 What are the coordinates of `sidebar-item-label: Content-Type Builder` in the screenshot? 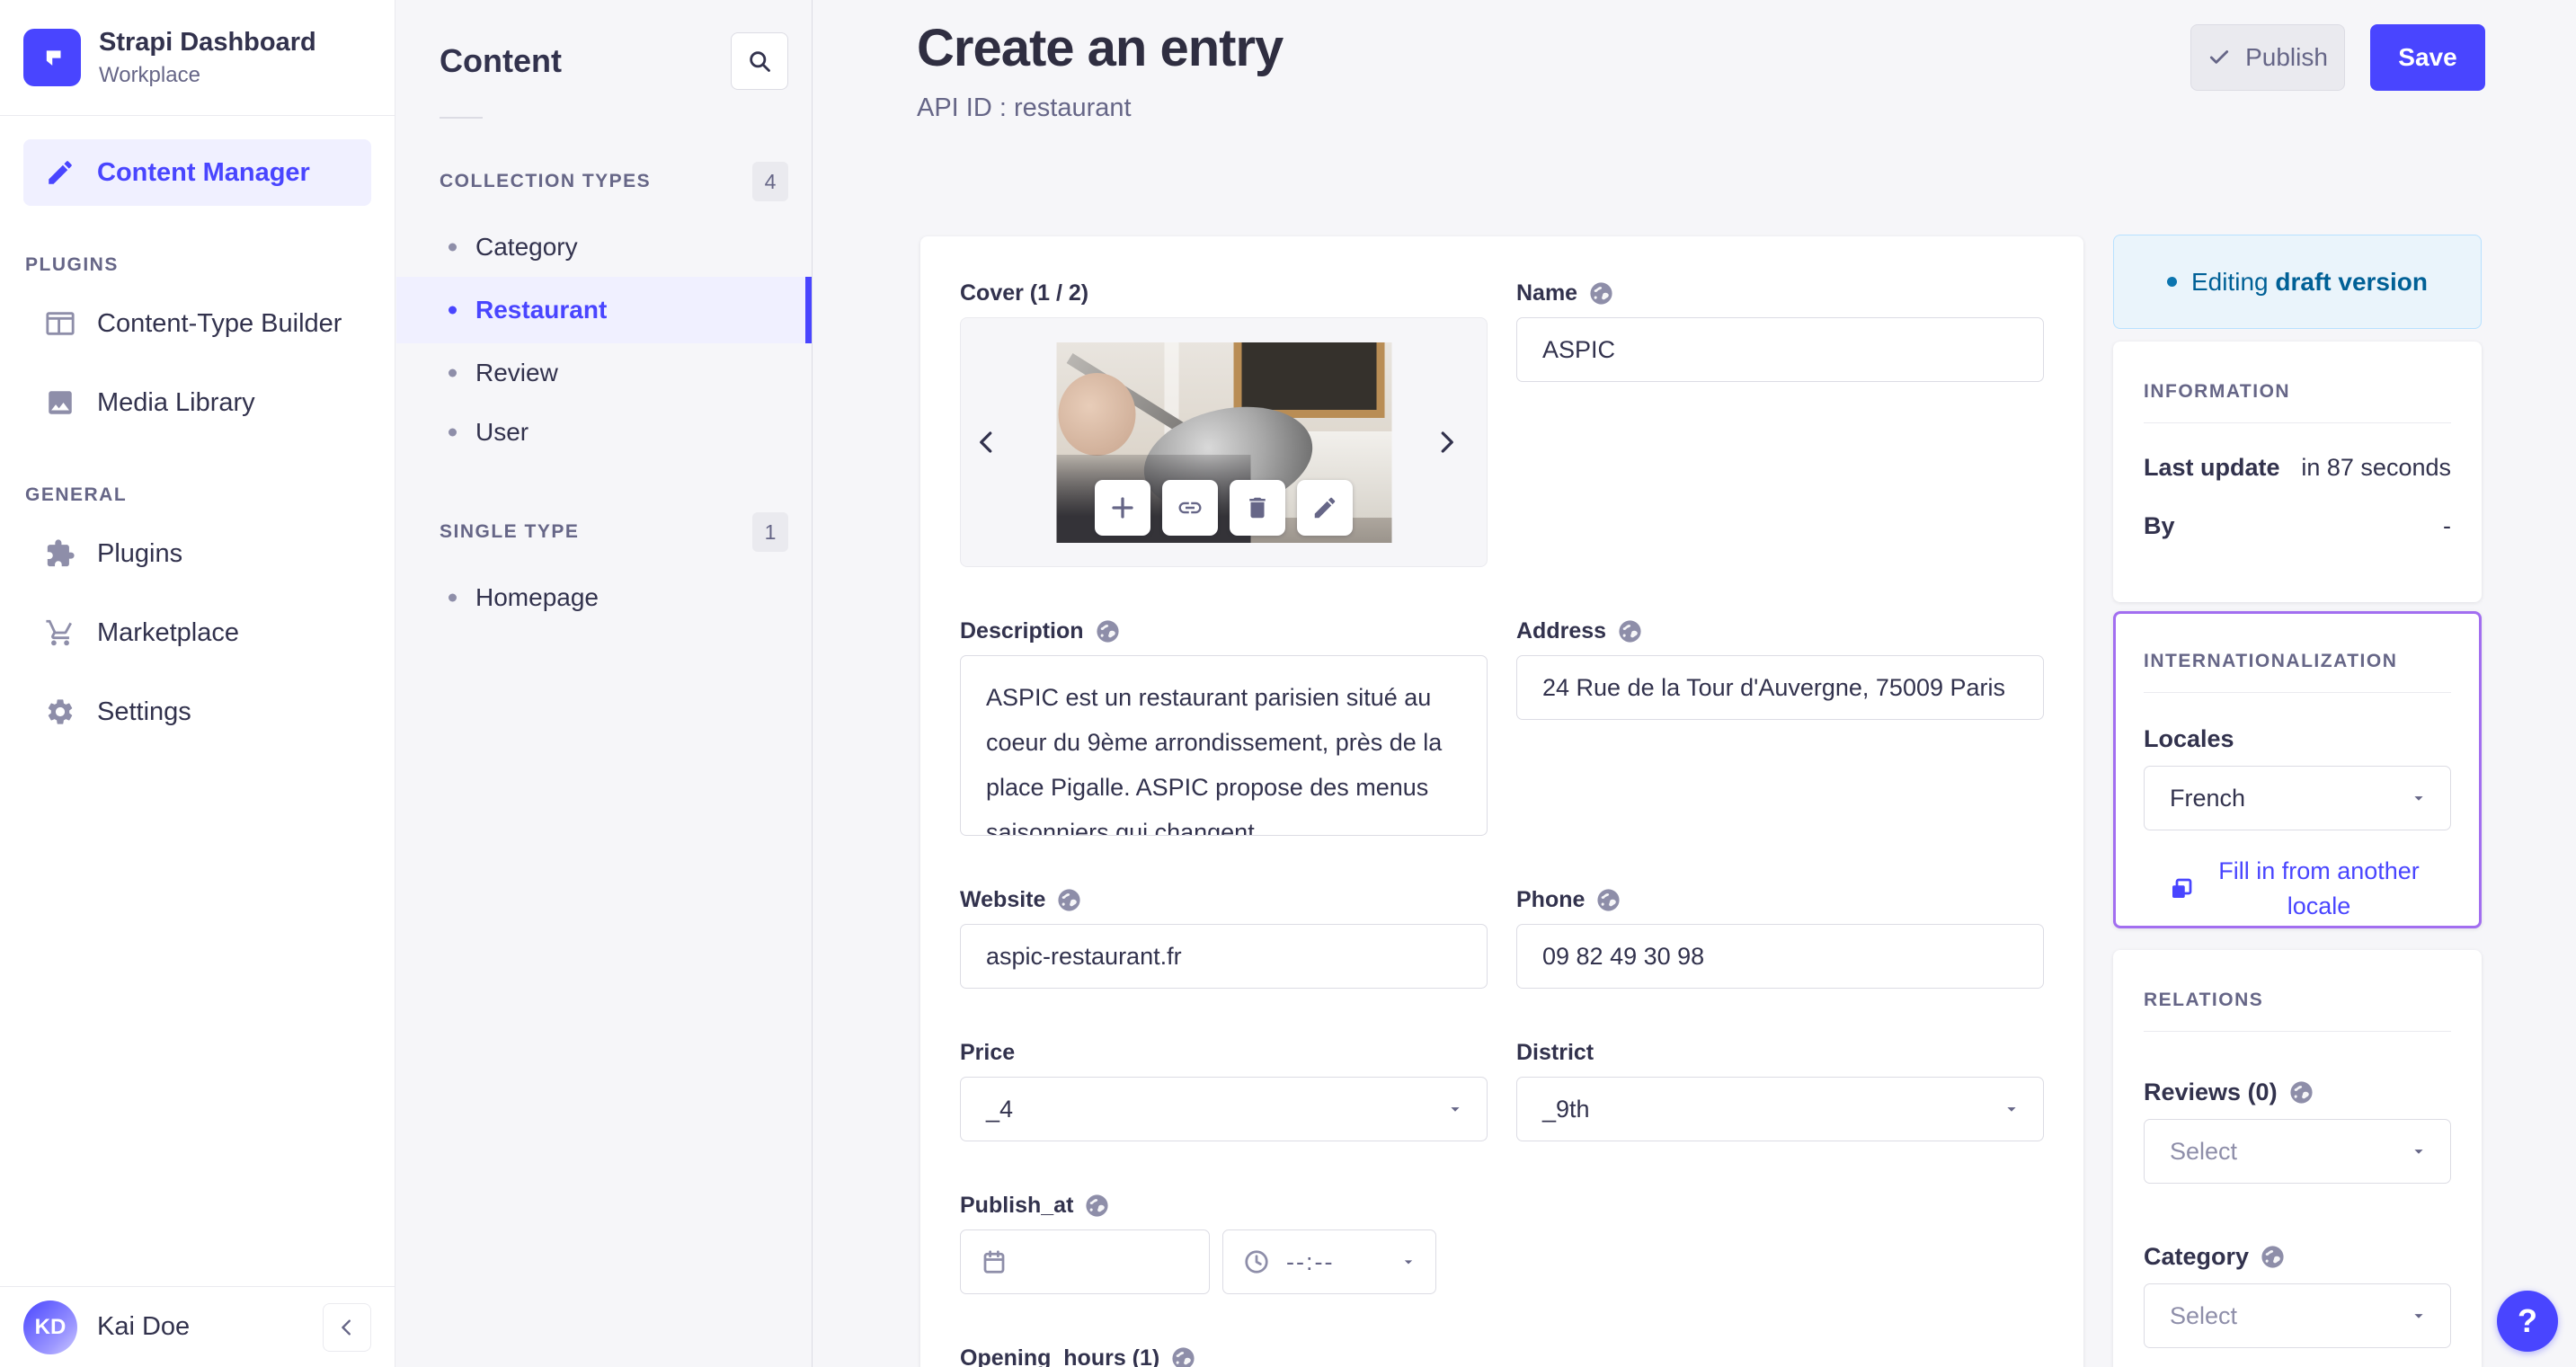 It's located at (219, 323).